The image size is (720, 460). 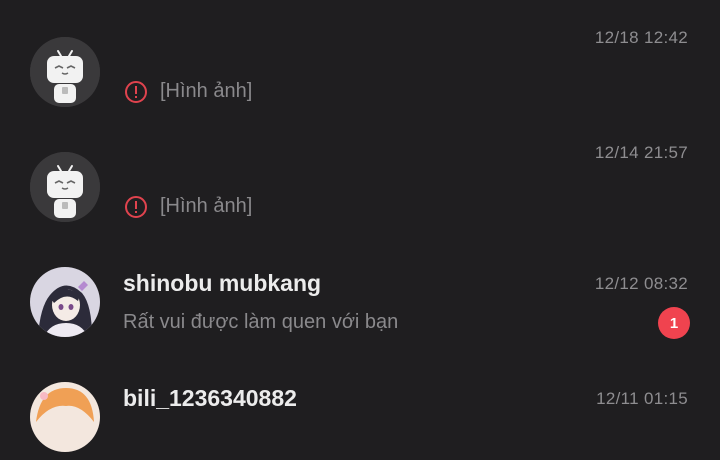 What do you see at coordinates (222, 283) in the screenshot?
I see `contact-name: shinobu mubkang` at bounding box center [222, 283].